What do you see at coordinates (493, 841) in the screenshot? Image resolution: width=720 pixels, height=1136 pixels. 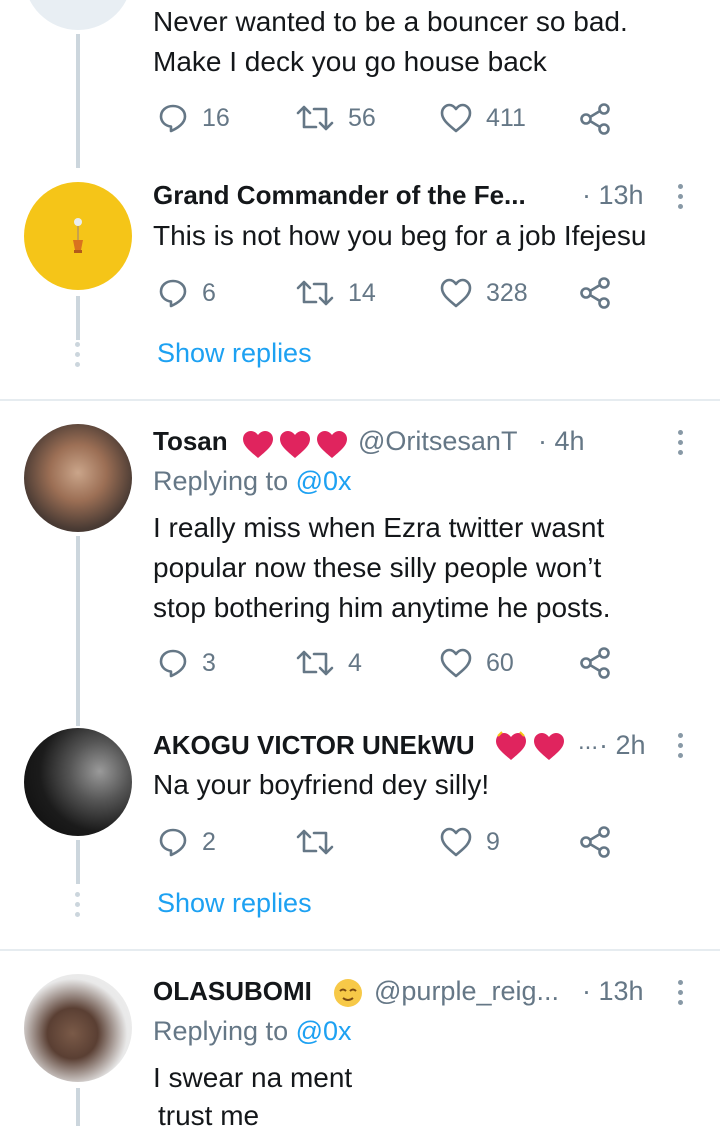 I see `like-count: 9` at bounding box center [493, 841].